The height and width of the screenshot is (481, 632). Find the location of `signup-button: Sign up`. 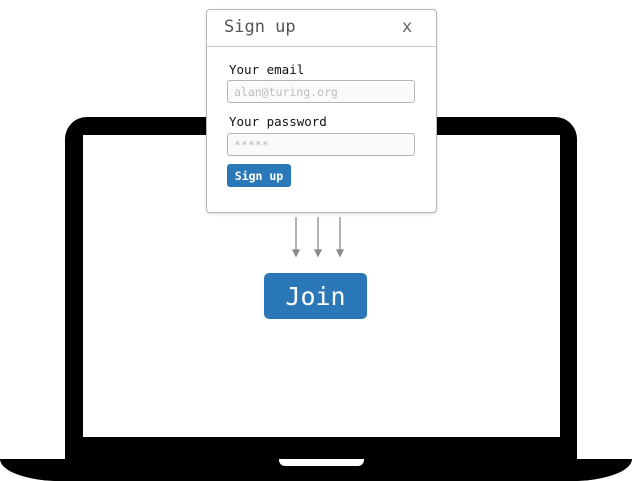

signup-button: Sign up is located at coordinates (259, 175).